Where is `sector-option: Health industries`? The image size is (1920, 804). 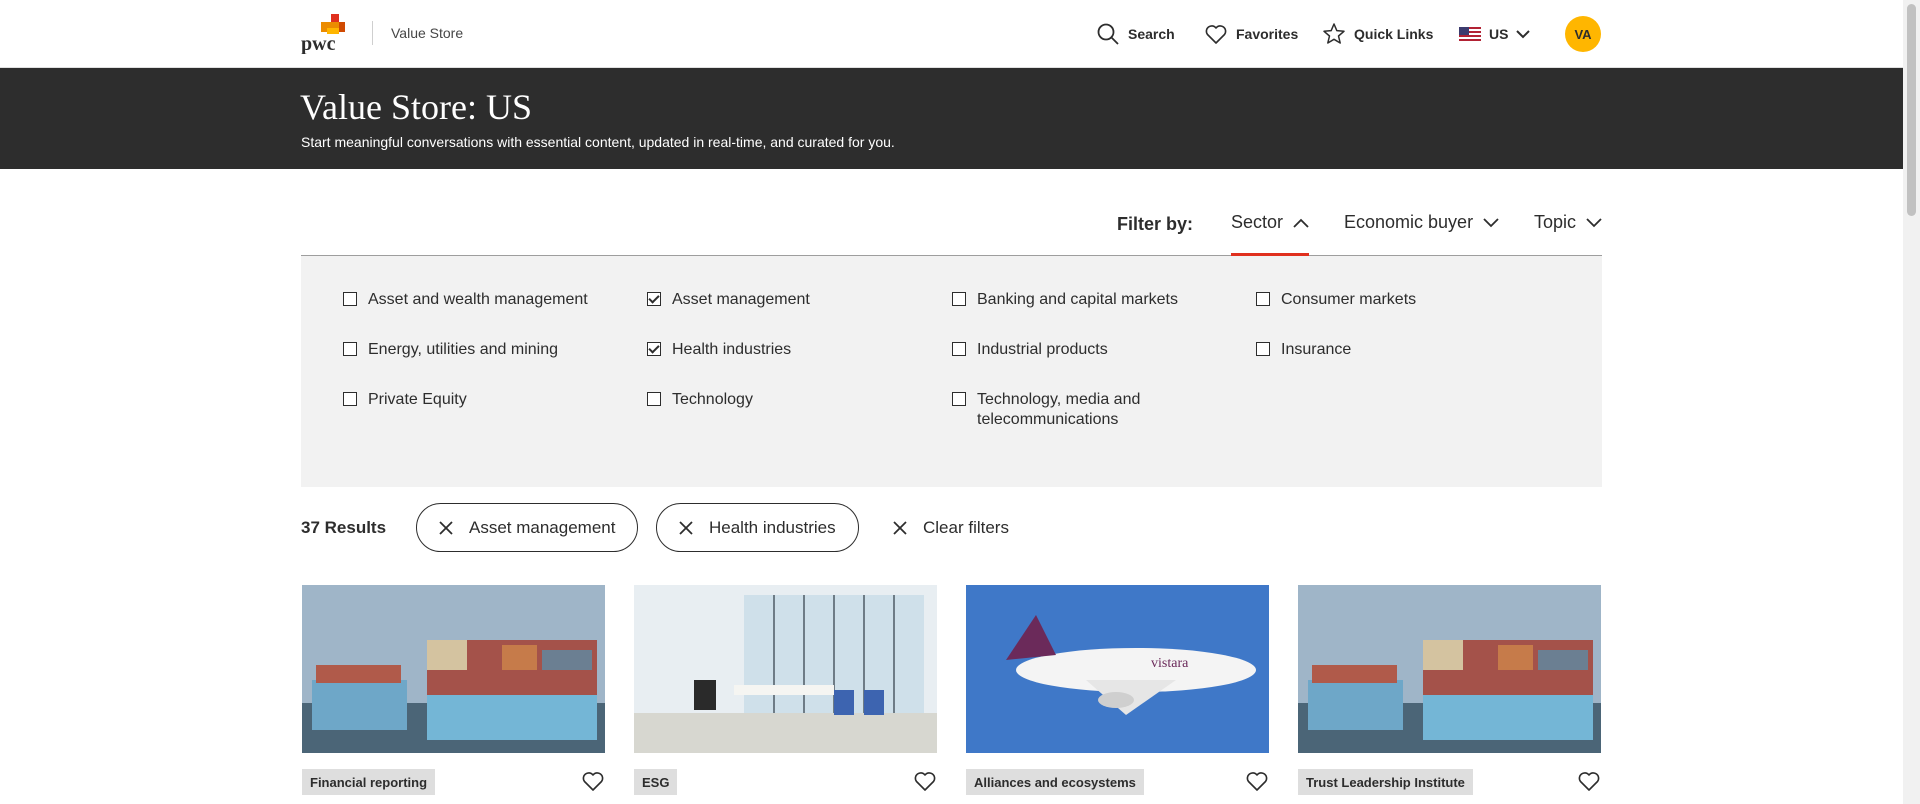 sector-option: Health industries is located at coordinates (719, 350).